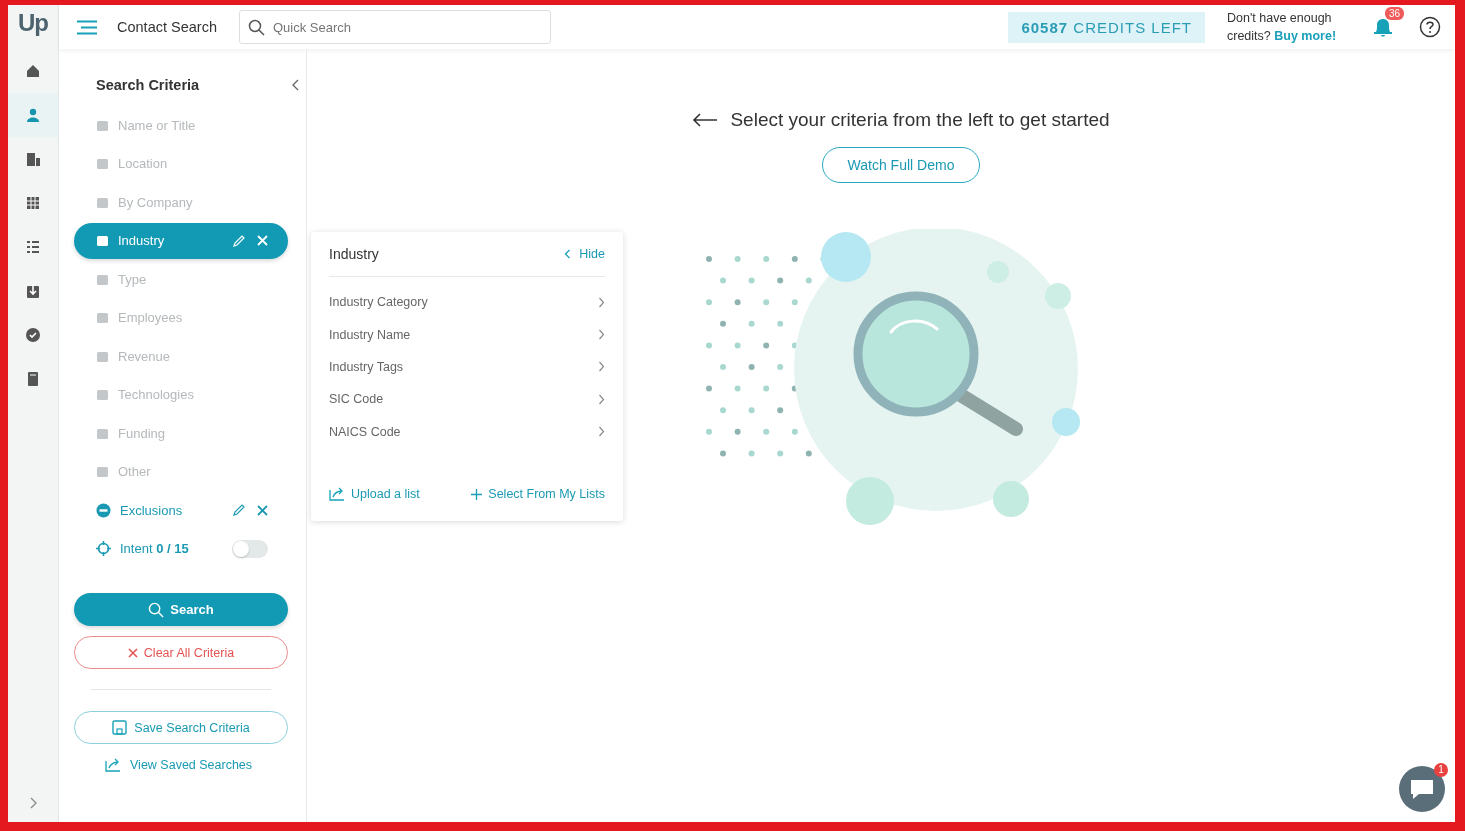  Describe the element at coordinates (181, 510) in the screenshot. I see `exclusions-item: Exclusions` at that location.